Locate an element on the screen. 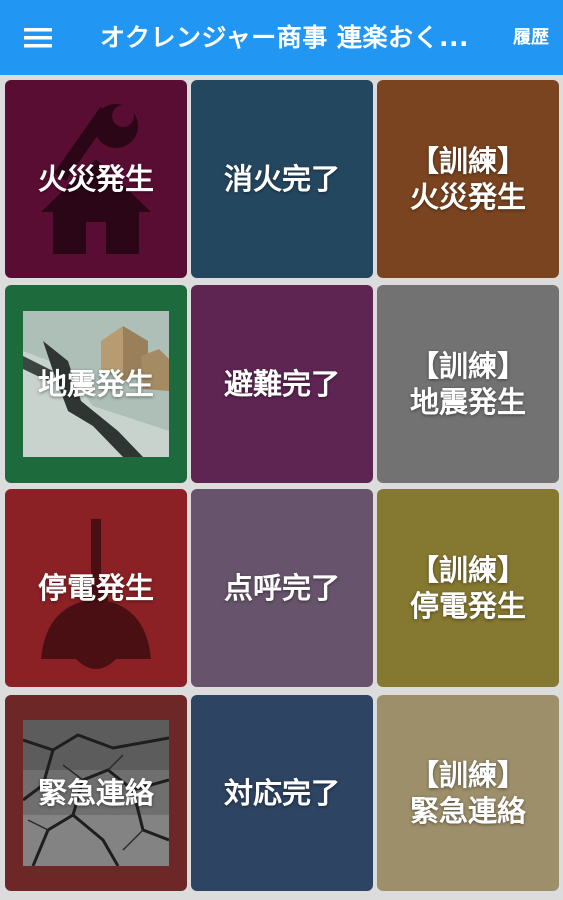 The image size is (563, 900). emergency-contact-button: 緊急連絡 is located at coordinates (96, 793).